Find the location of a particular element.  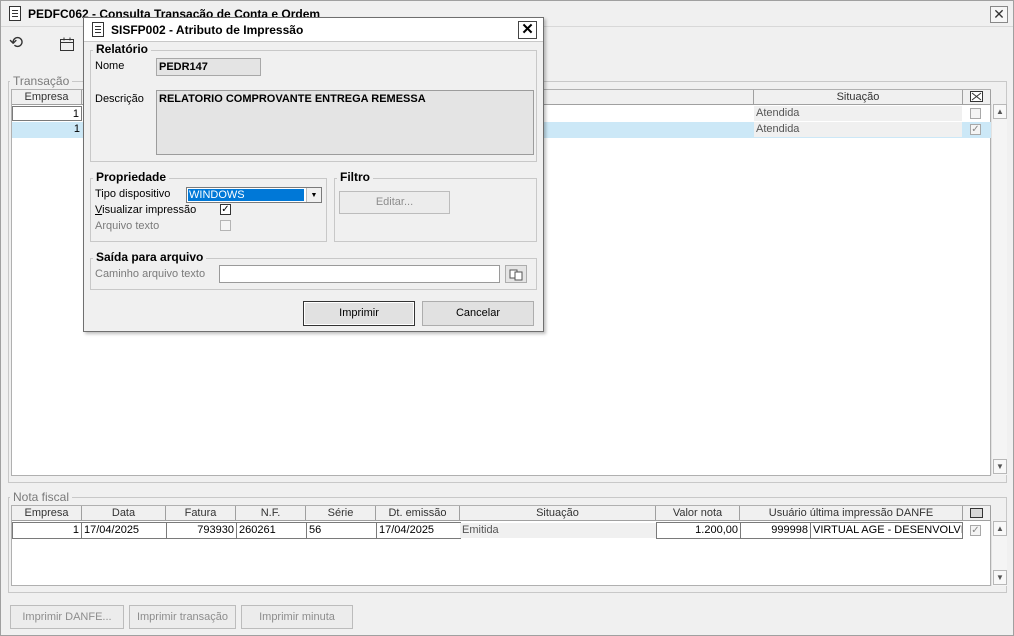

refresh-button: ⟲ is located at coordinates (16, 43).